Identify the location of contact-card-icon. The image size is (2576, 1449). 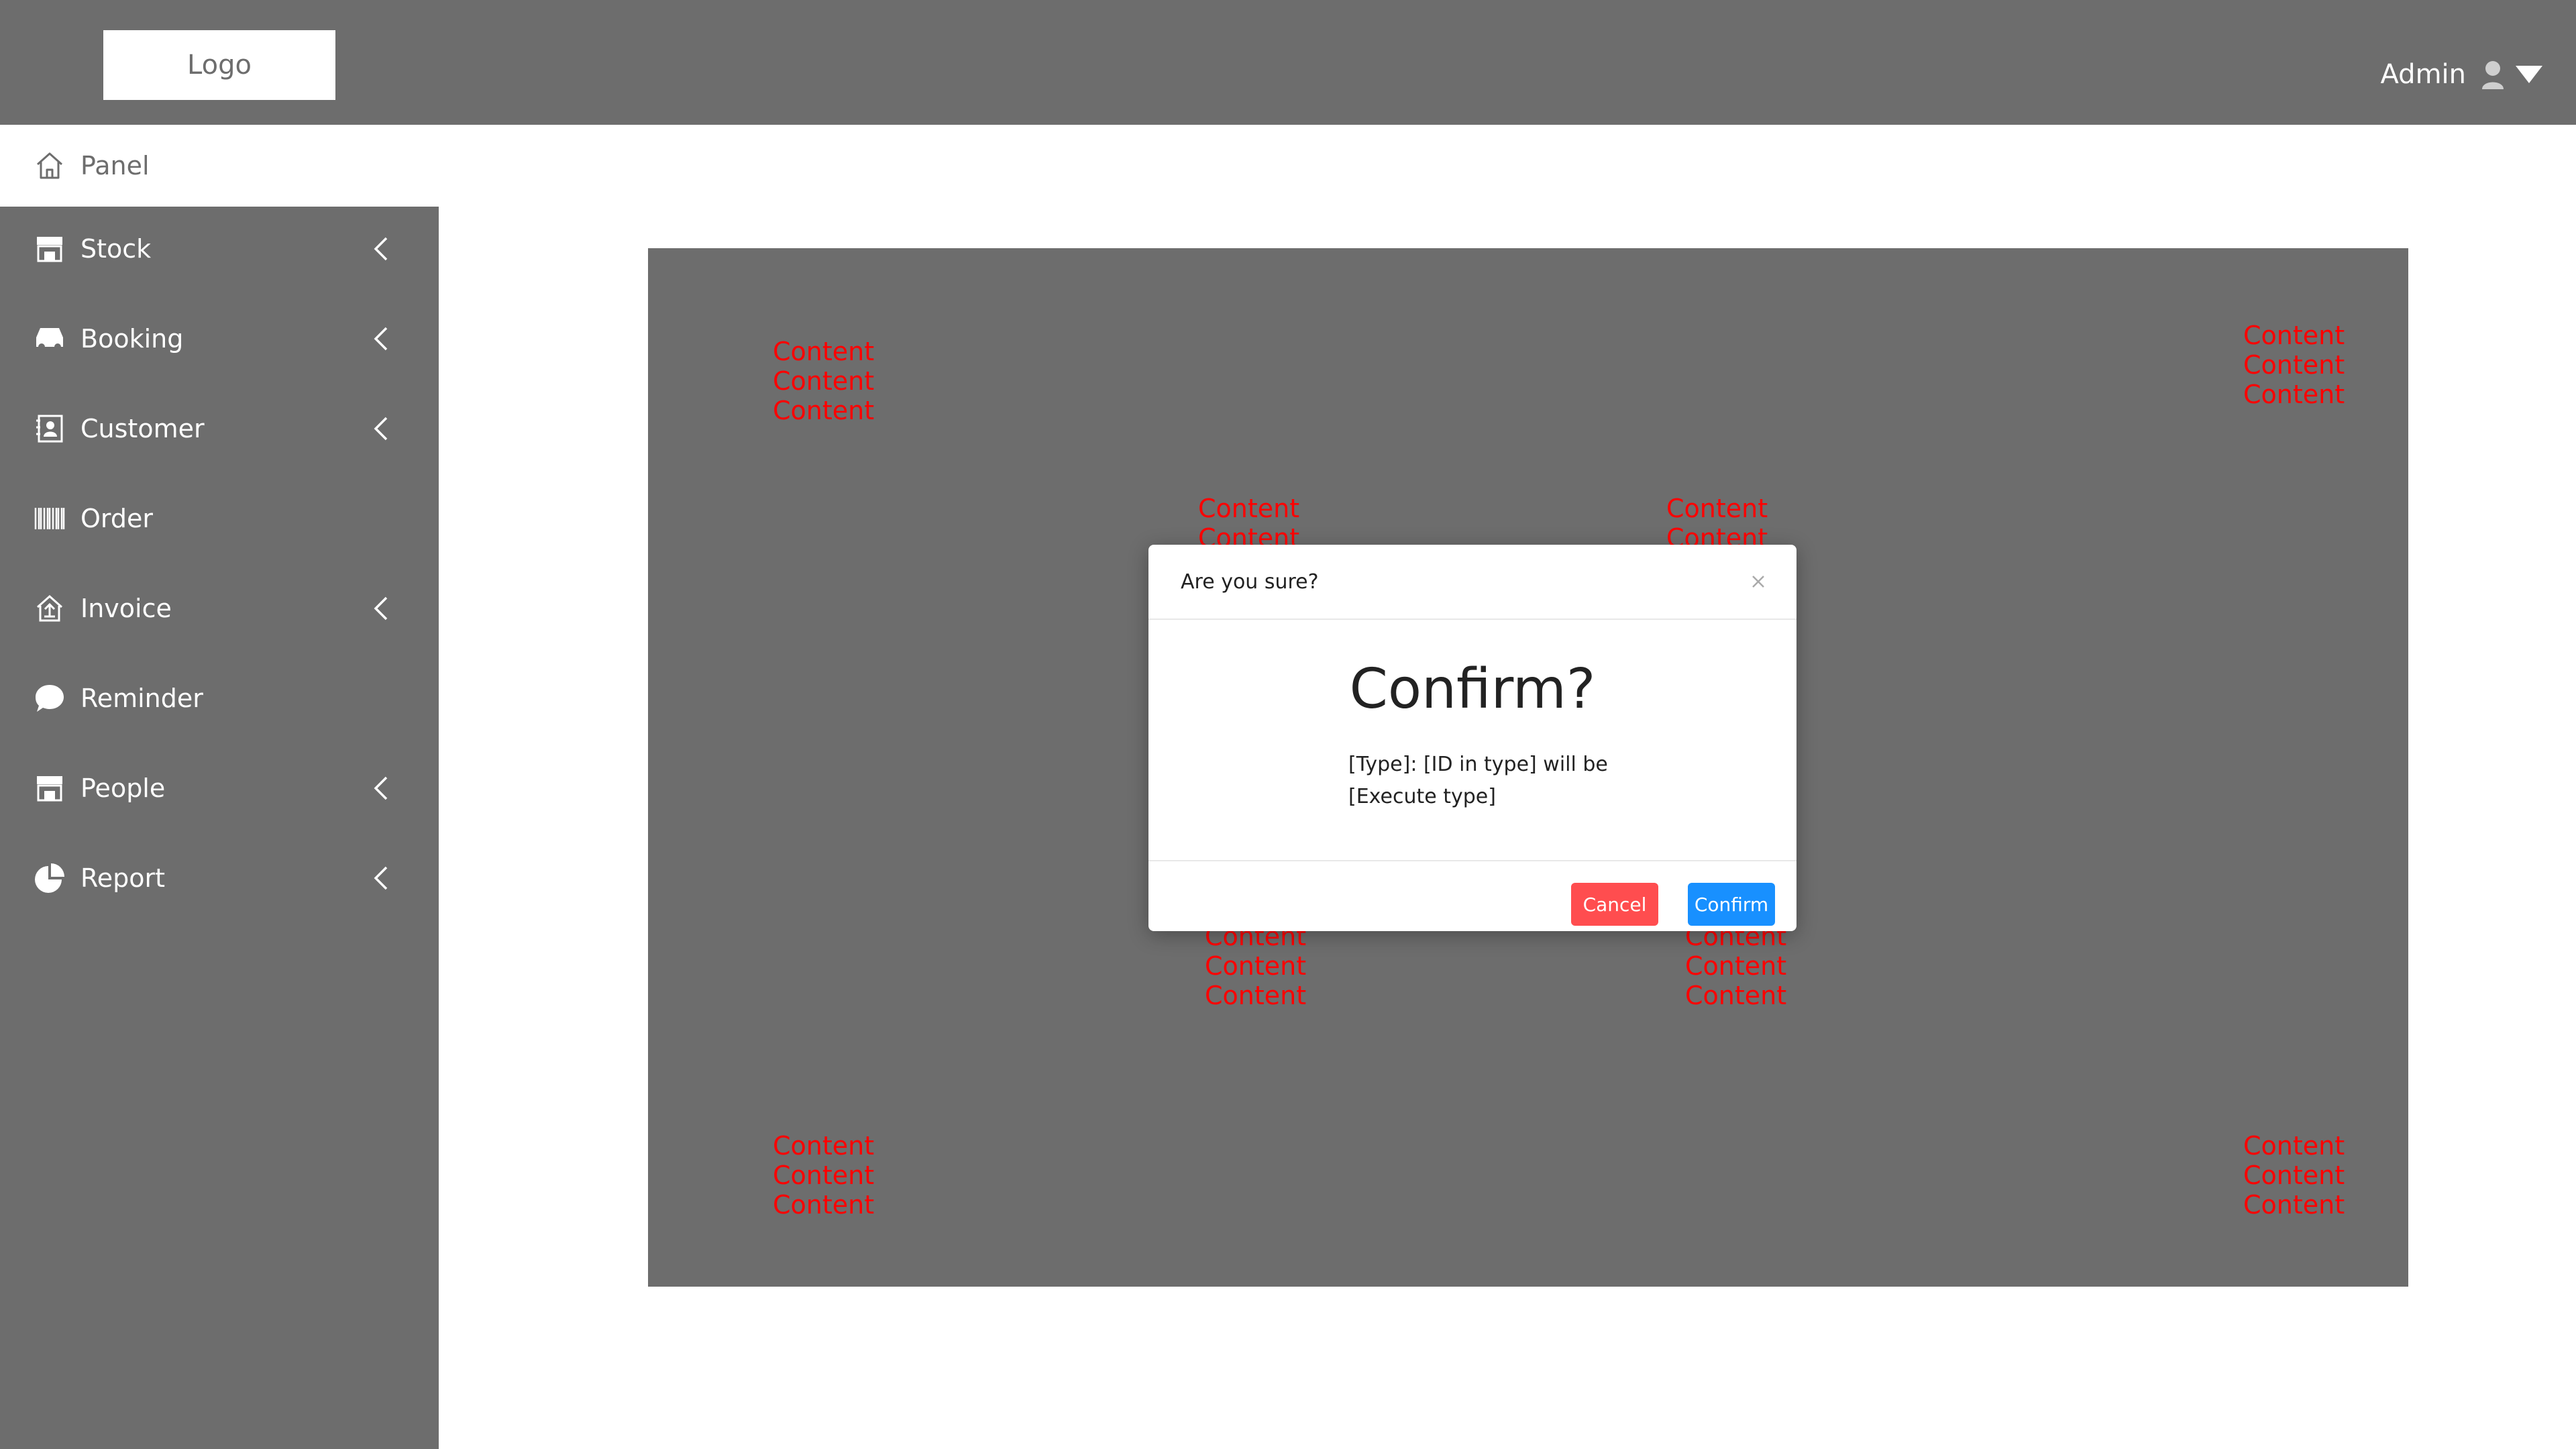
(50, 429).